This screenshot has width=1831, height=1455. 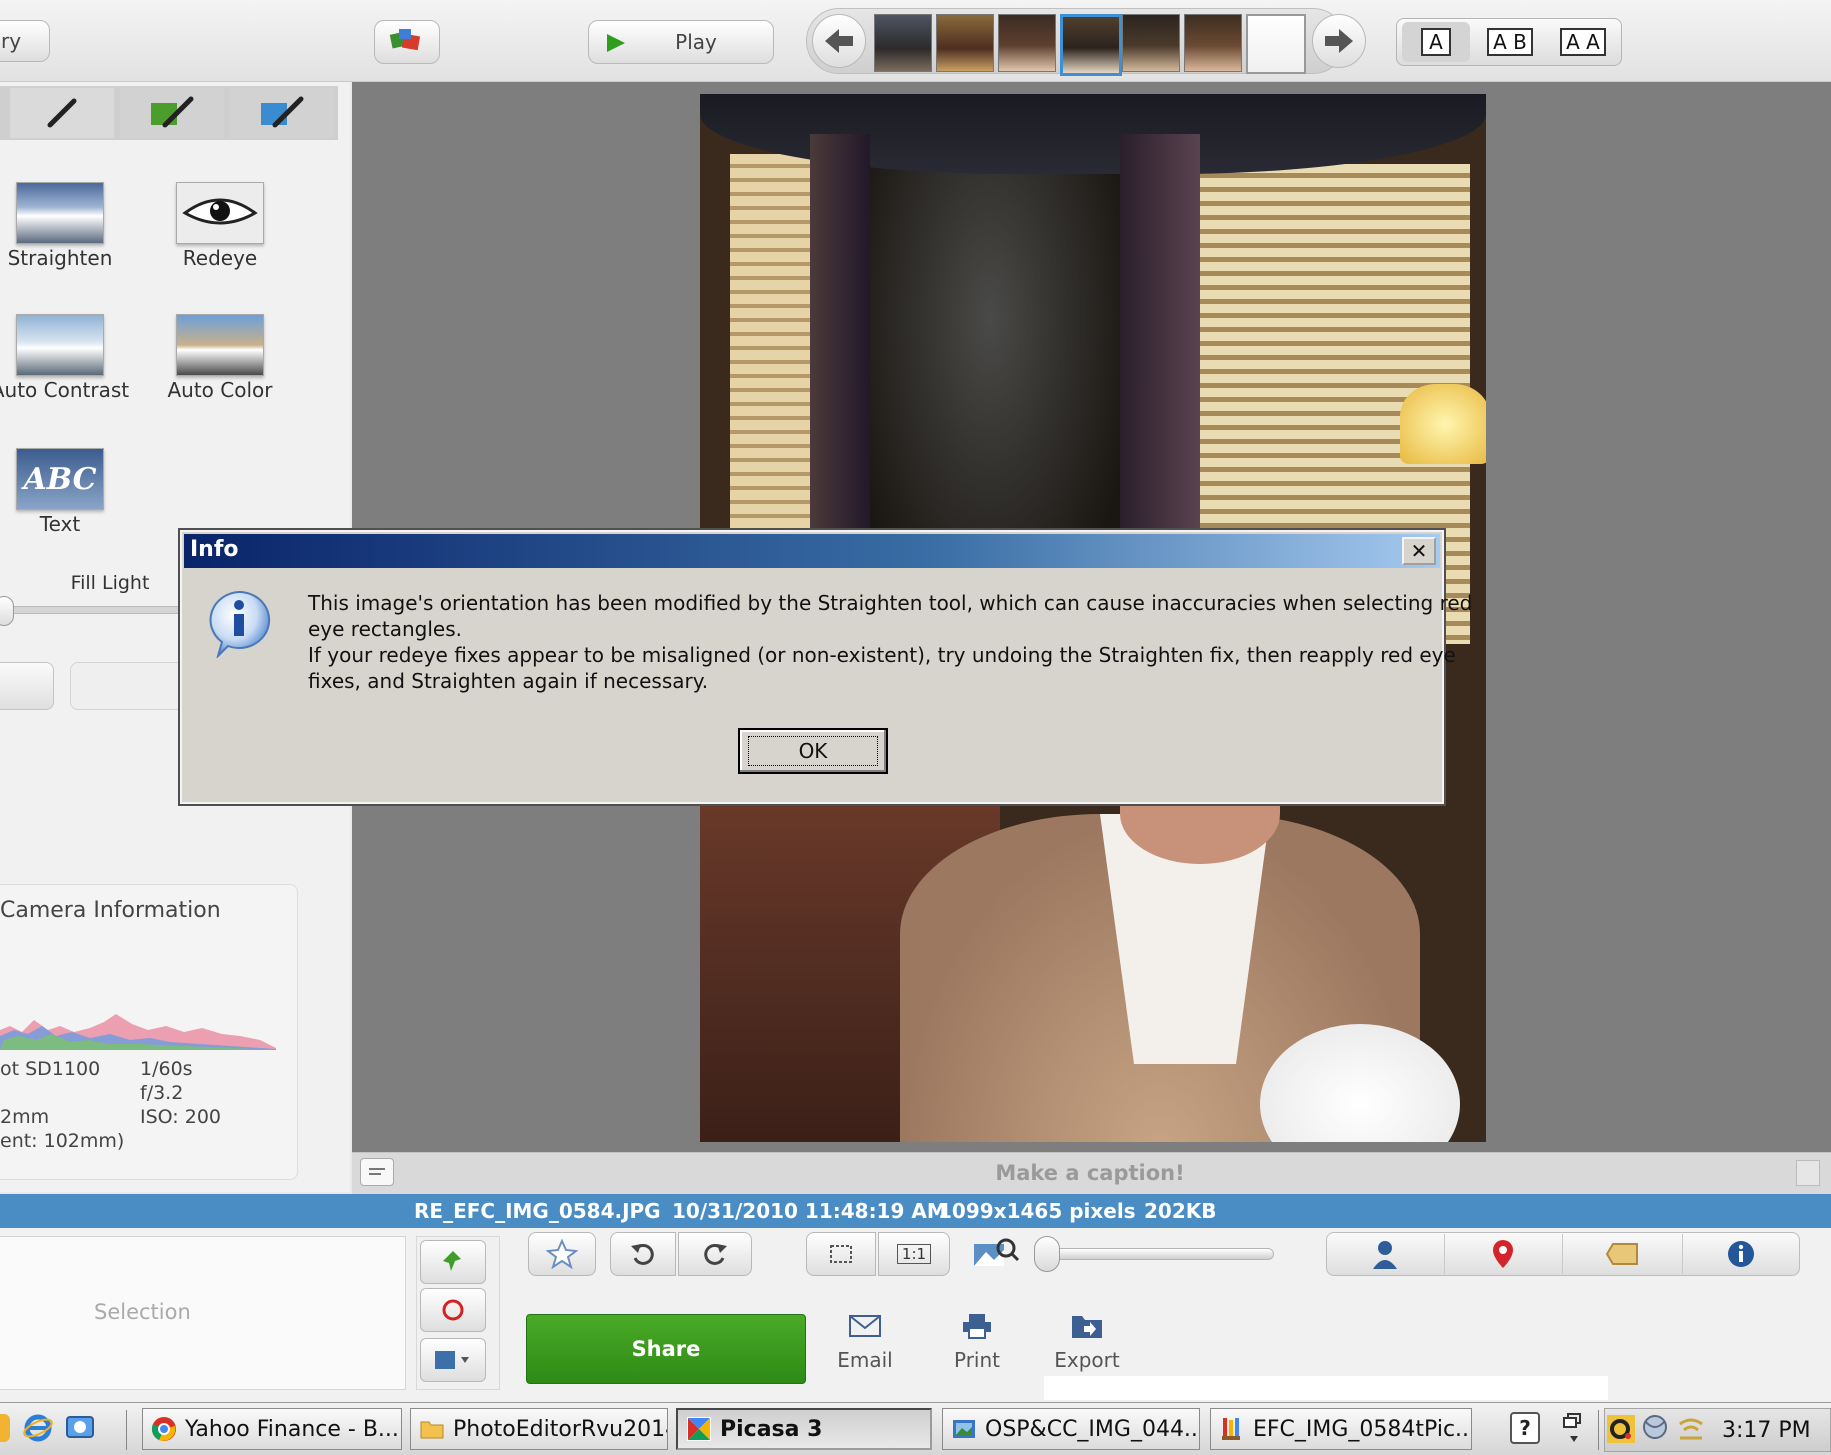 I want to click on taskbar-item-label: PhotoEditorRvu2014, so click(x=560, y=1429).